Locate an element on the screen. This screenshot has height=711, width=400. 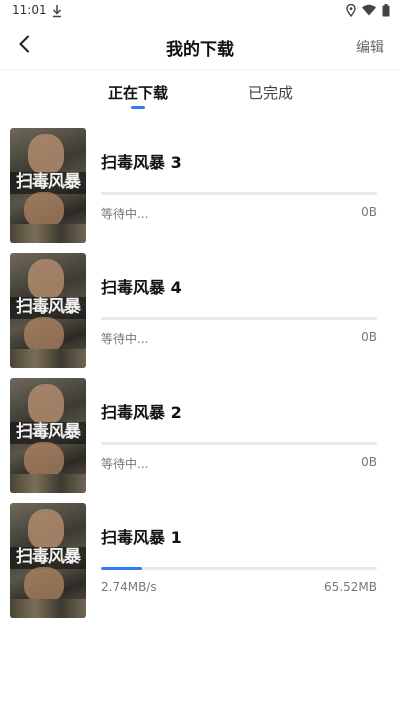
status-icons is located at coordinates (368, 10).